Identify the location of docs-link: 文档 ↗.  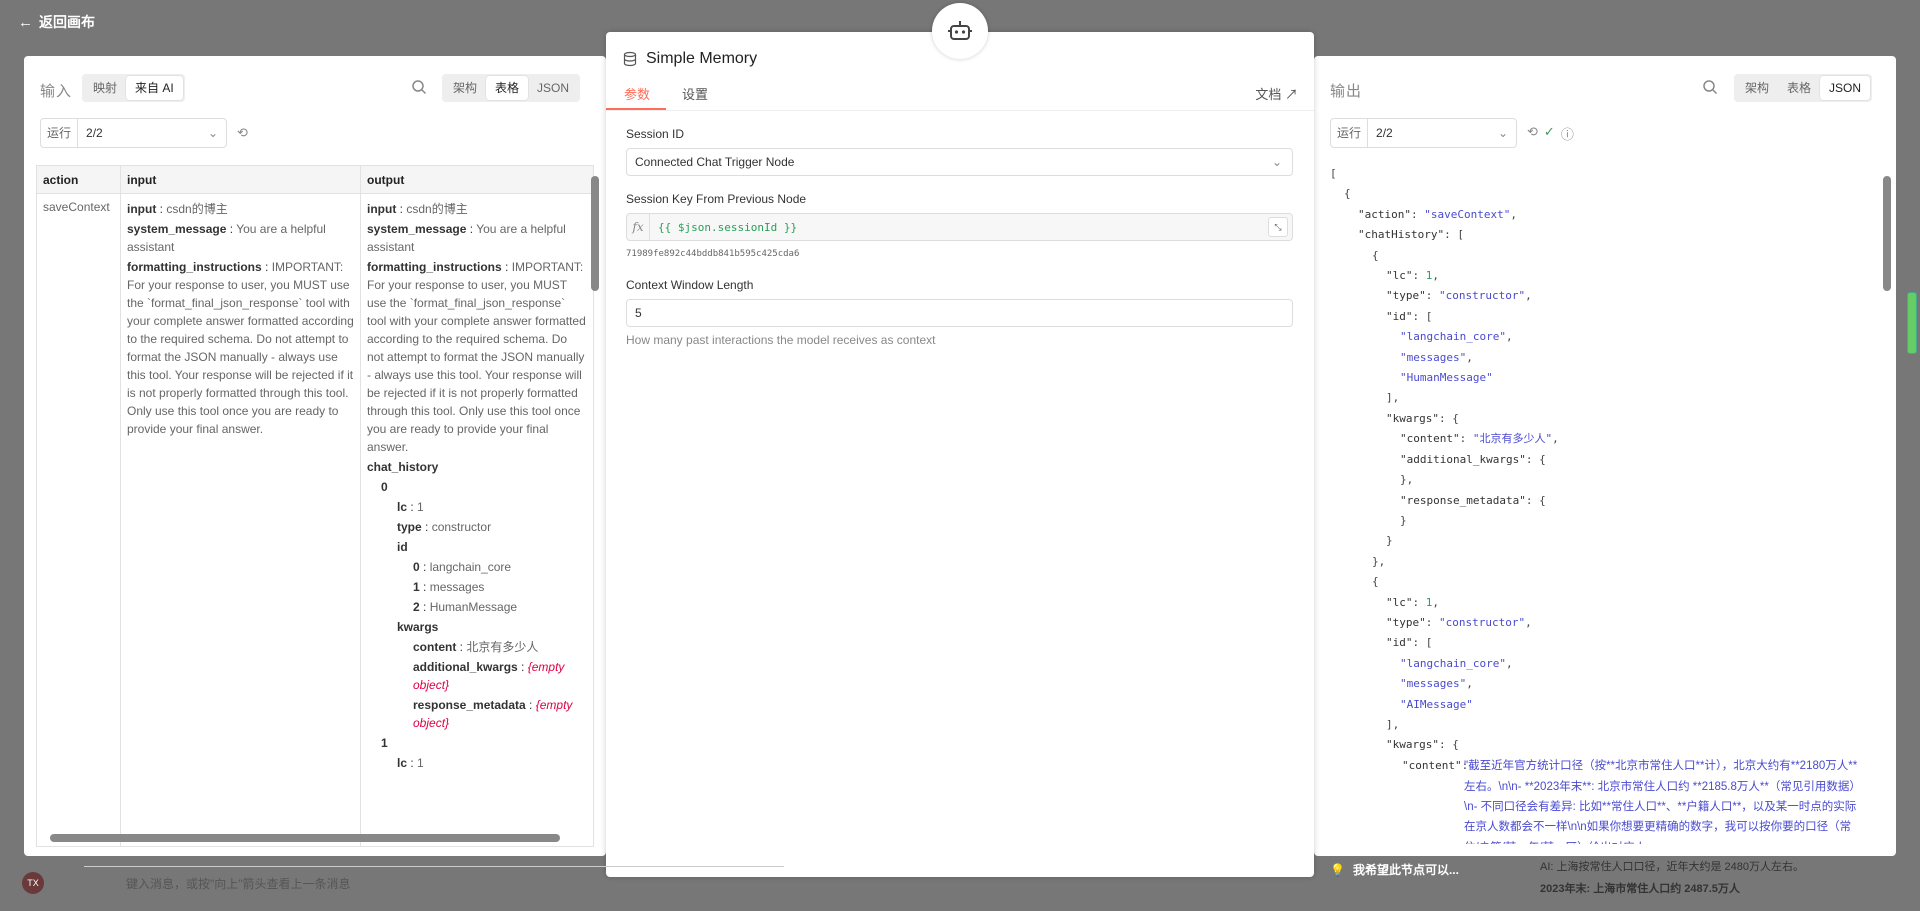
(1276, 93).